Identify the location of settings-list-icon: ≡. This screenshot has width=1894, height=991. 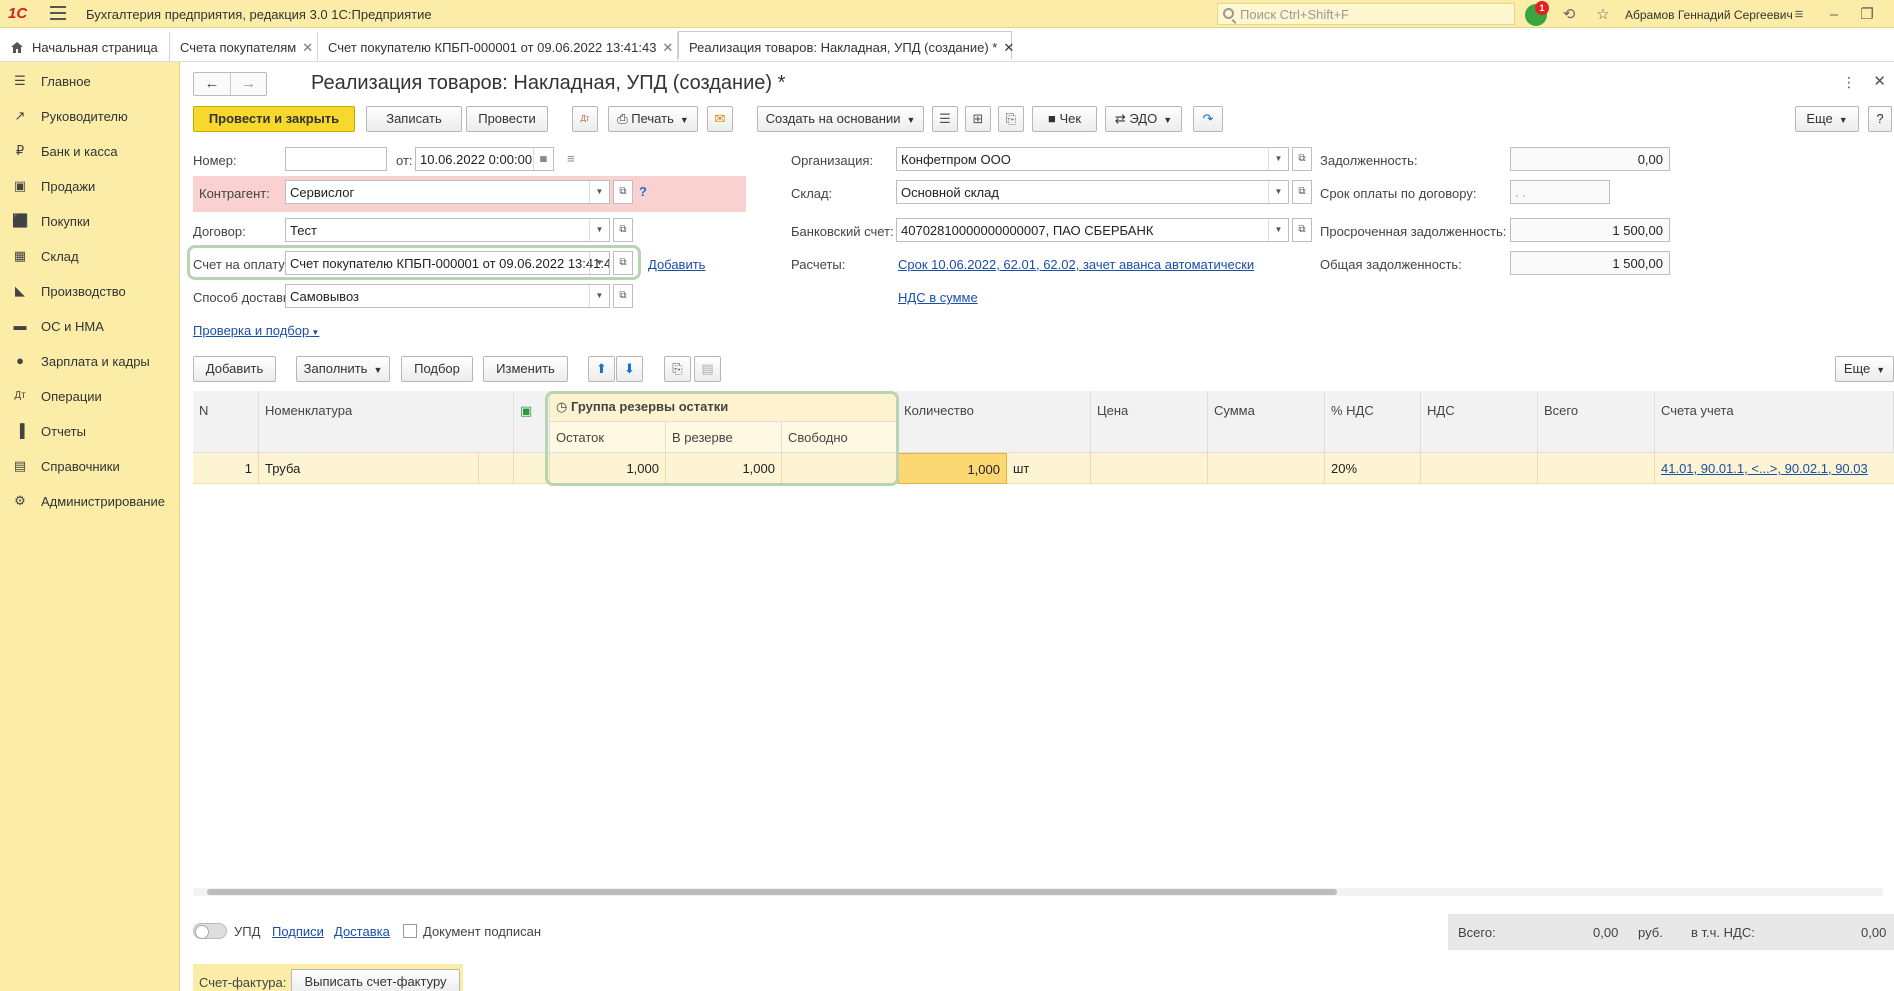
(1799, 15).